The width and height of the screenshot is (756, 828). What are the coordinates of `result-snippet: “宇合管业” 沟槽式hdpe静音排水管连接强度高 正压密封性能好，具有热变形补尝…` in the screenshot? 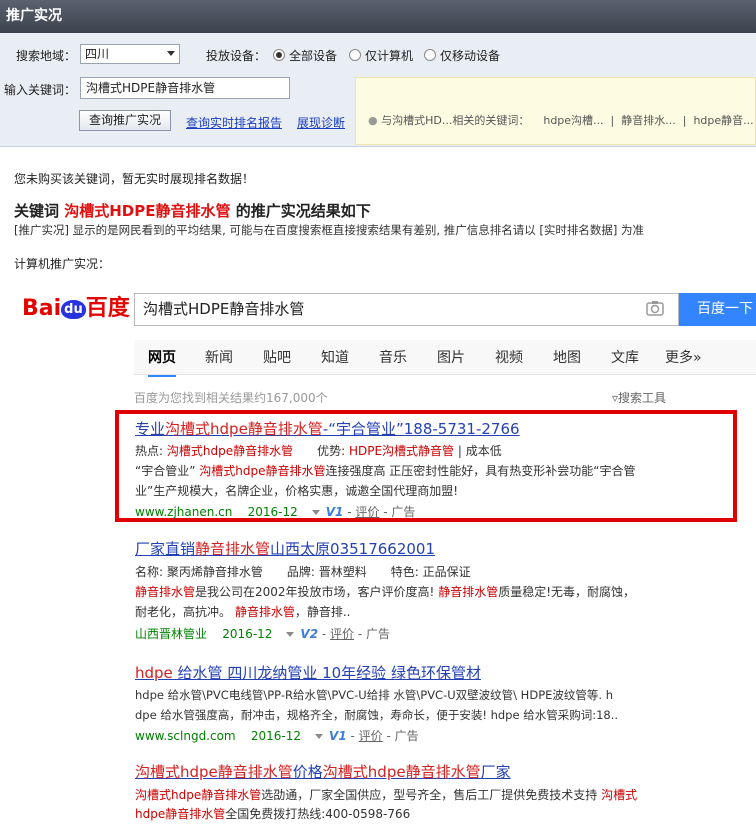 It's located at (385, 471).